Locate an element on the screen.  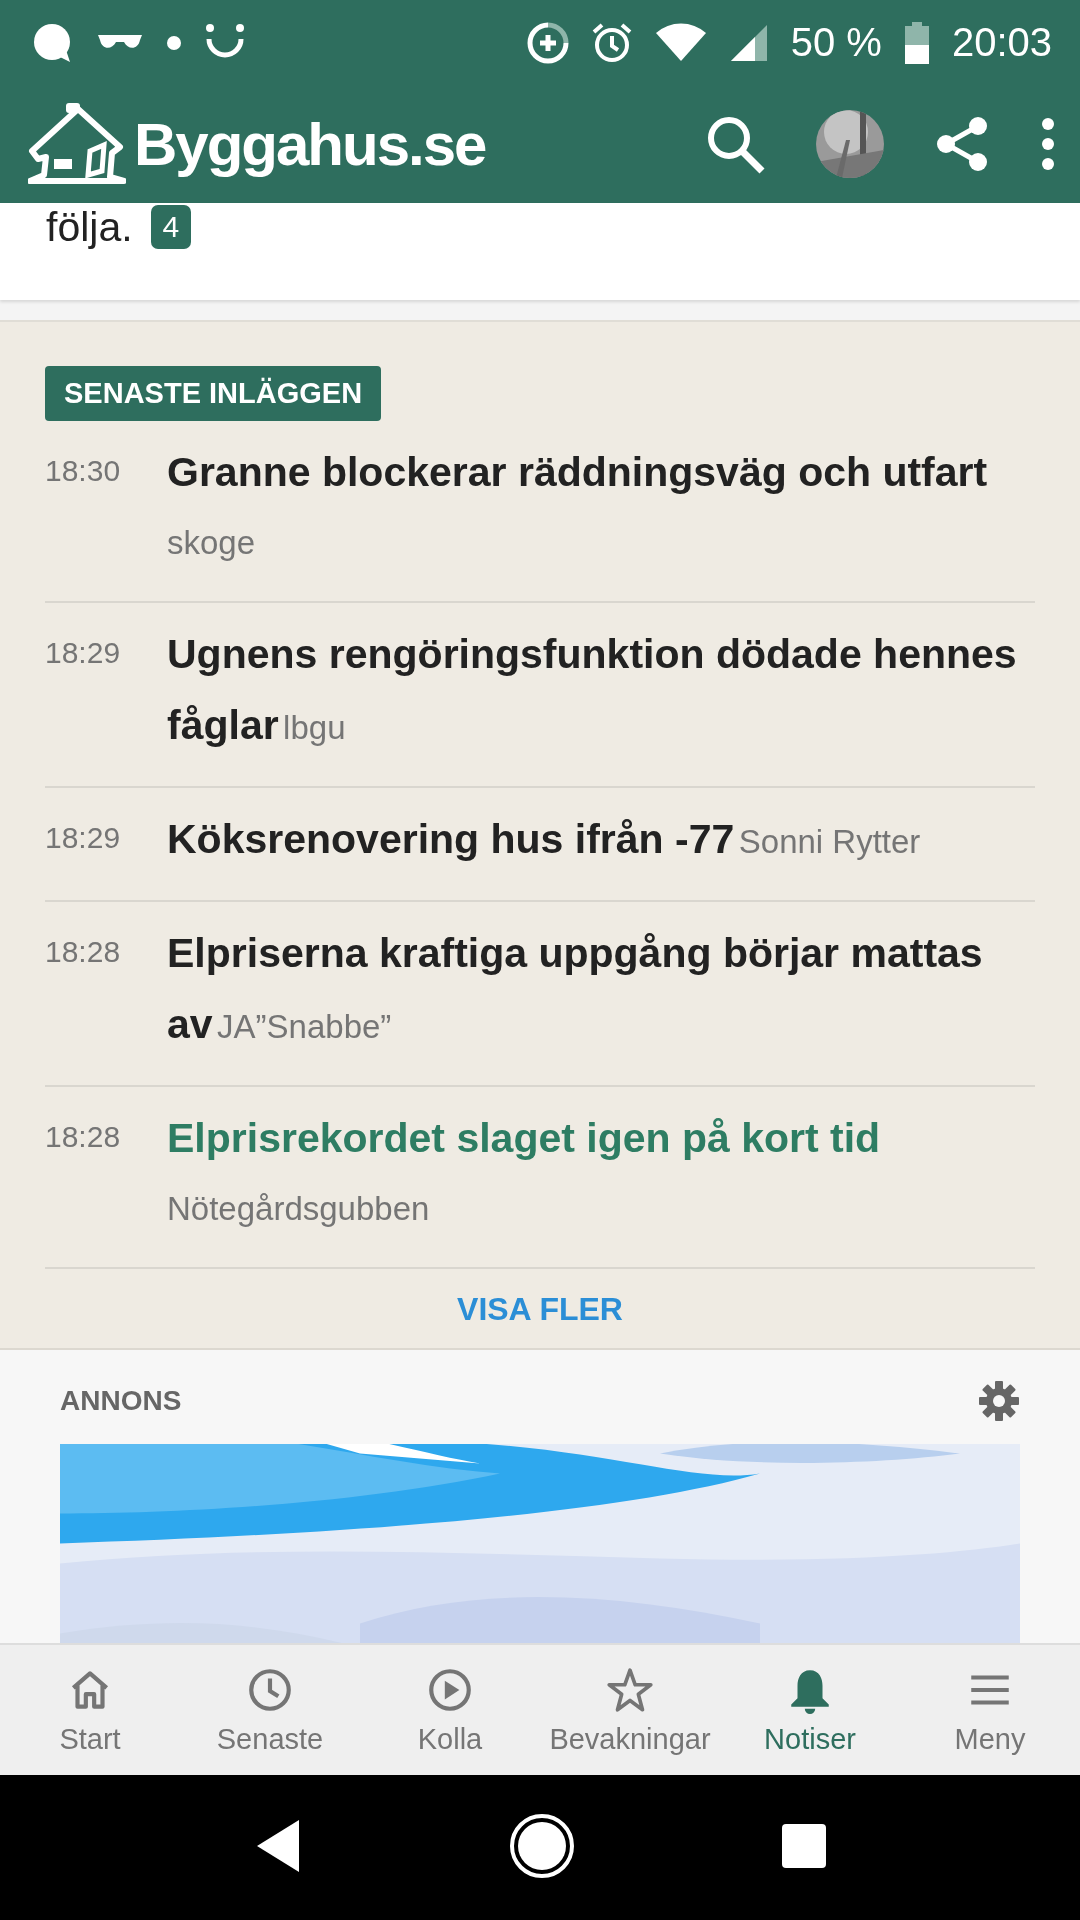
clock-time: 20:03 is located at coordinates (1001, 42).